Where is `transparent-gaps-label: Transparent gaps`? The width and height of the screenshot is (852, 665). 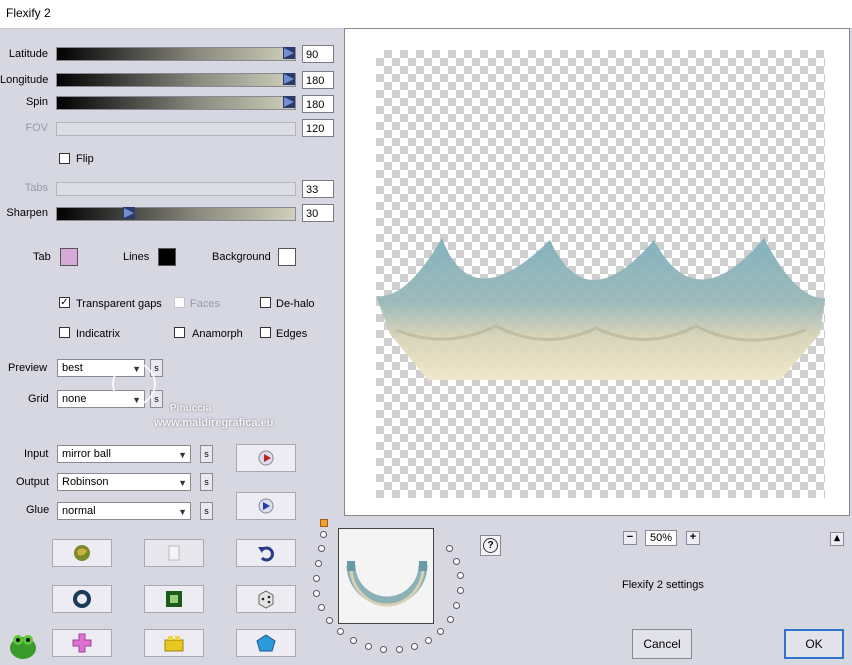 transparent-gaps-label: Transparent gaps is located at coordinates (119, 304).